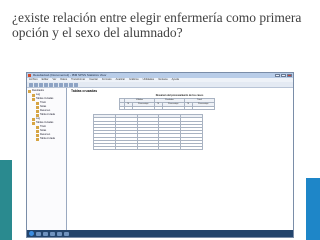 The image size is (320, 240). I want to click on menu-item: Utilidades, so click(148, 80).